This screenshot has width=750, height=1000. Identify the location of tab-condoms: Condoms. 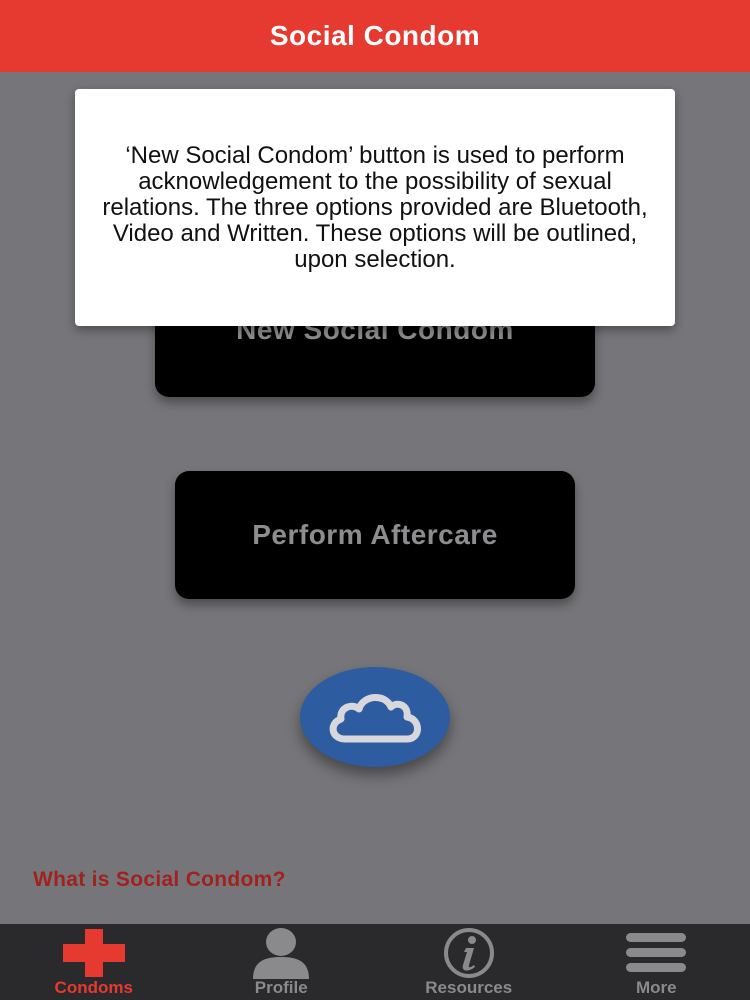
(94, 962).